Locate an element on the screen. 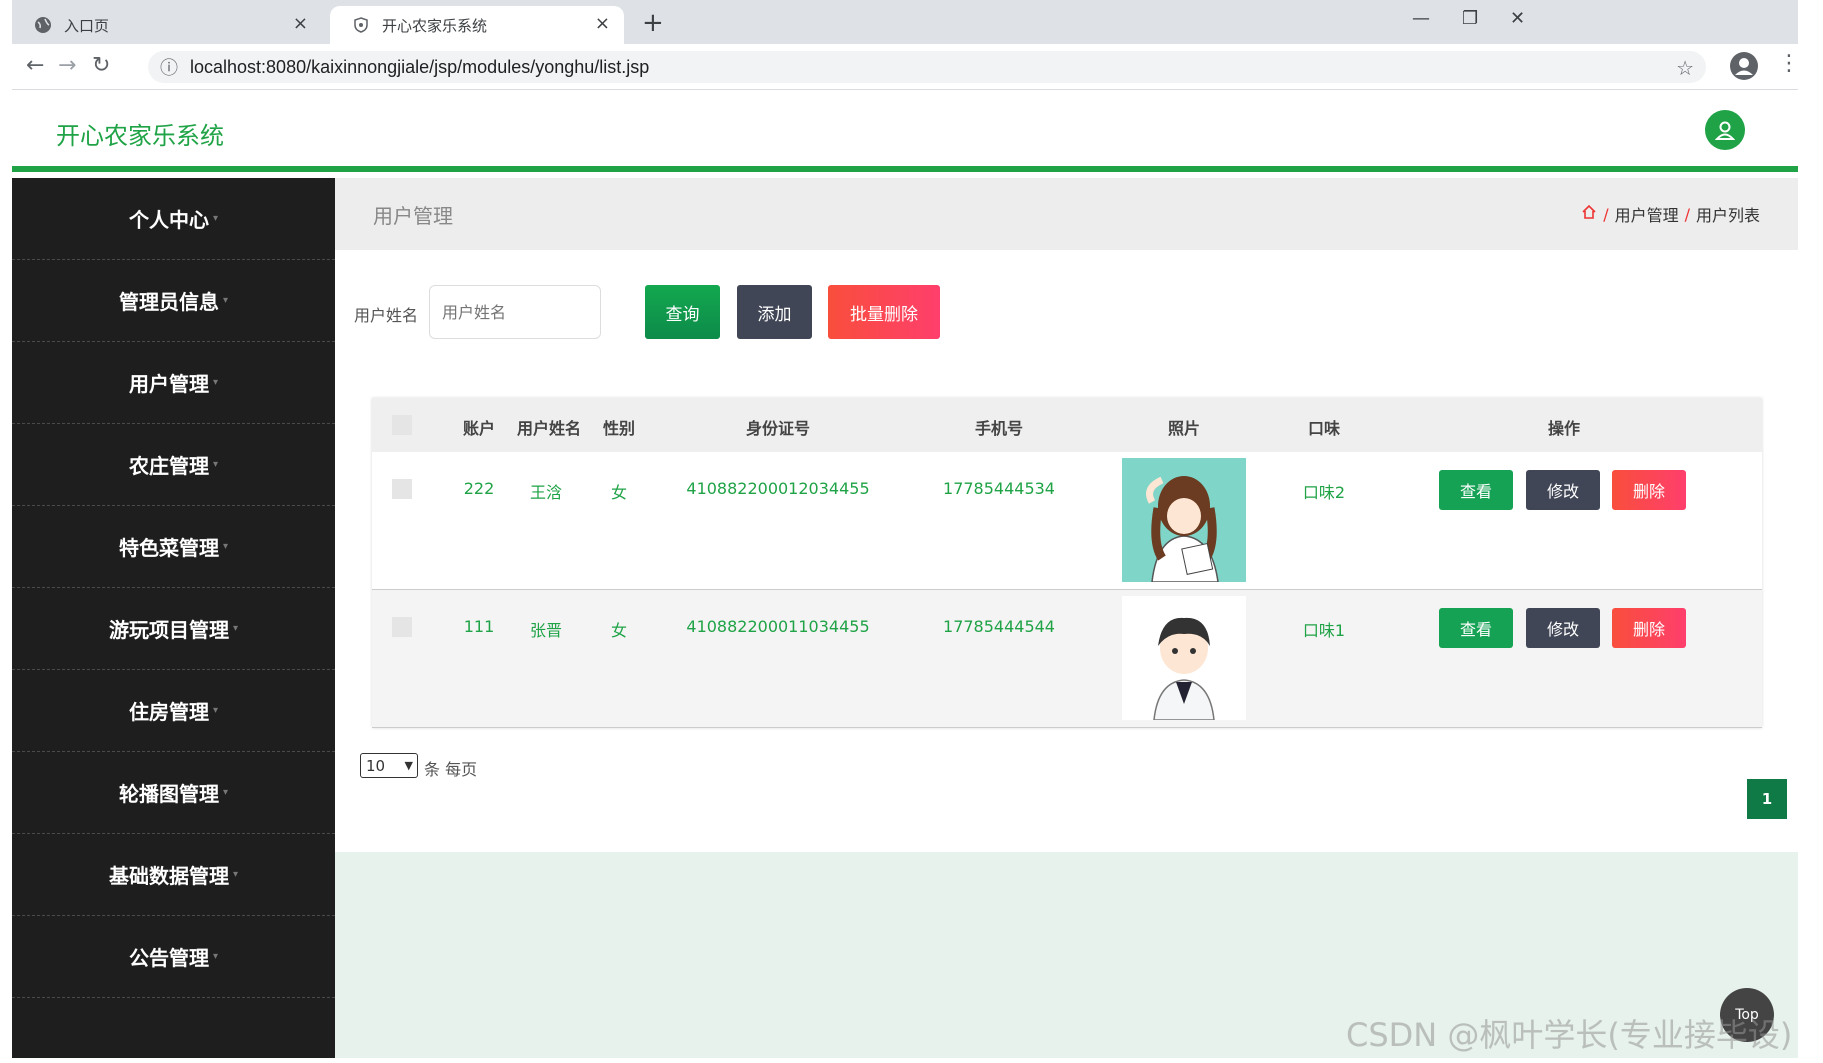 The height and width of the screenshot is (1063, 1823). search-label: 用户姓名 is located at coordinates (386, 315).